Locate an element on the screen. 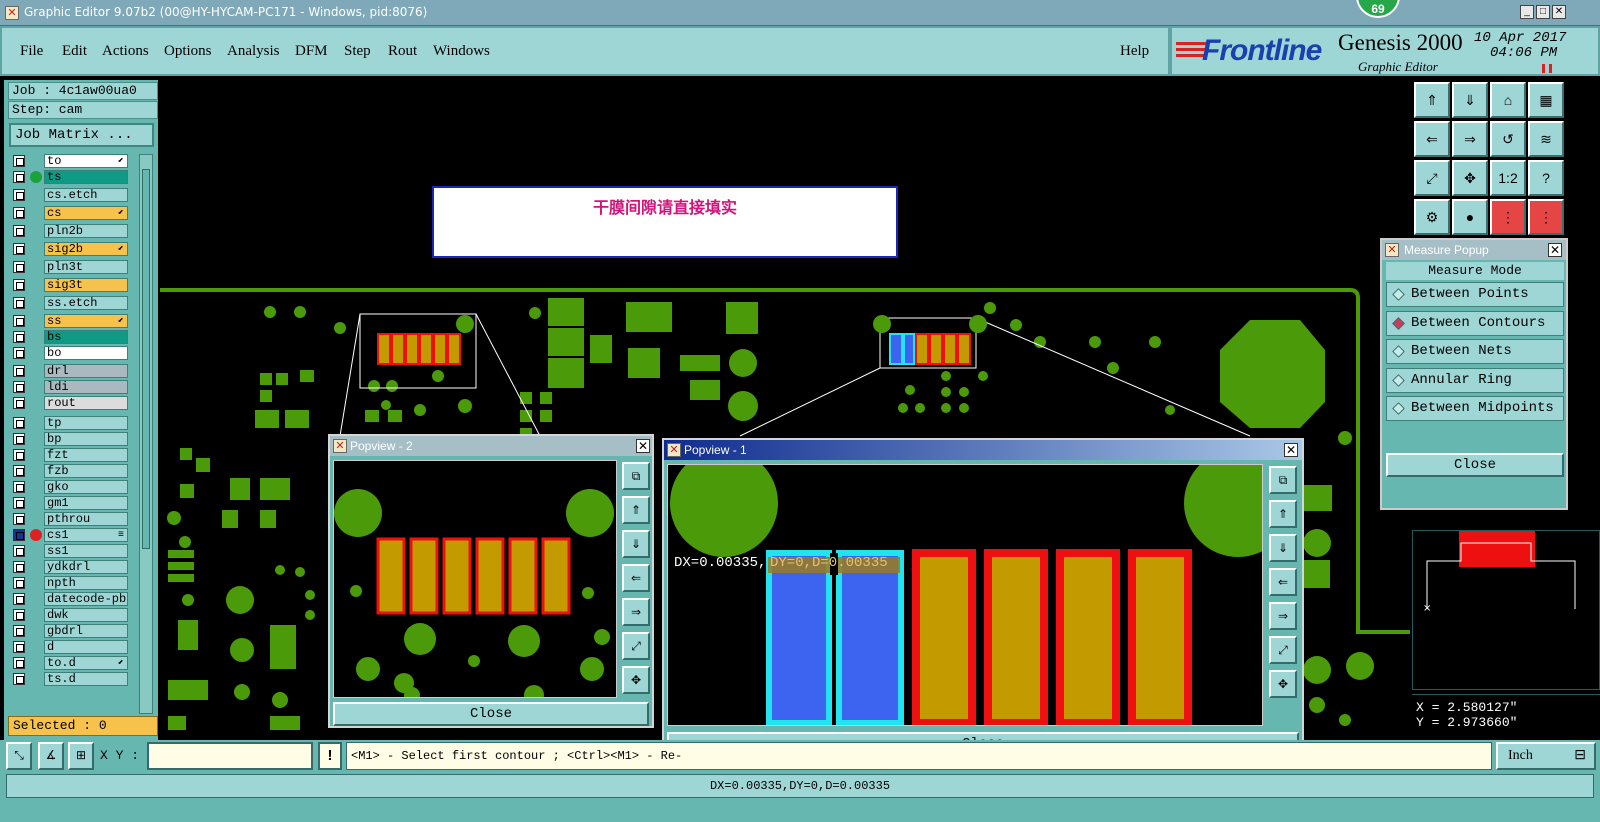  layer-row: fzt is located at coordinates (72, 455).